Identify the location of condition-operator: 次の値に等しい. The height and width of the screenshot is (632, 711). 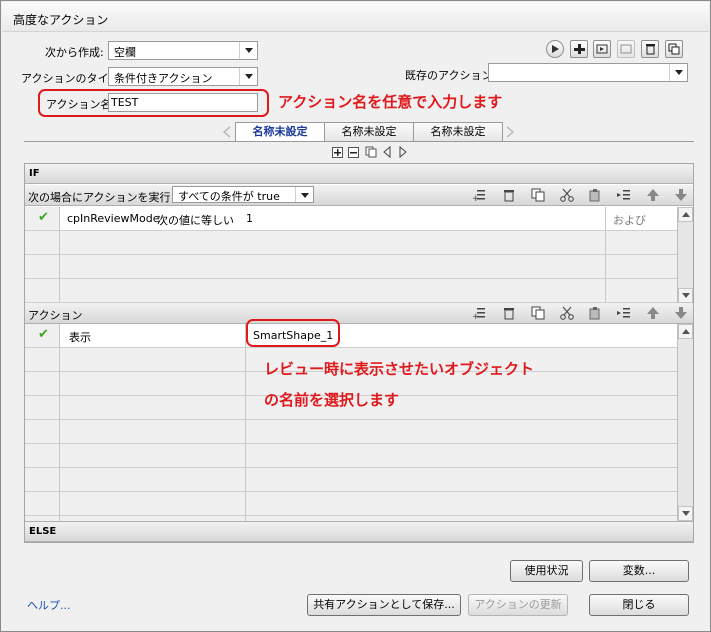
(195, 220).